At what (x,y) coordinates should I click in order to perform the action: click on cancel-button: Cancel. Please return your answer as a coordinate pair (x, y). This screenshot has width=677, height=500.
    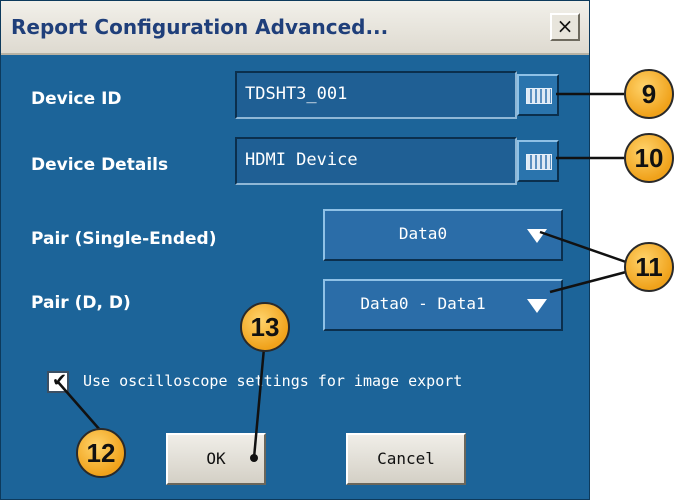
    Looking at the image, I should click on (406, 459).